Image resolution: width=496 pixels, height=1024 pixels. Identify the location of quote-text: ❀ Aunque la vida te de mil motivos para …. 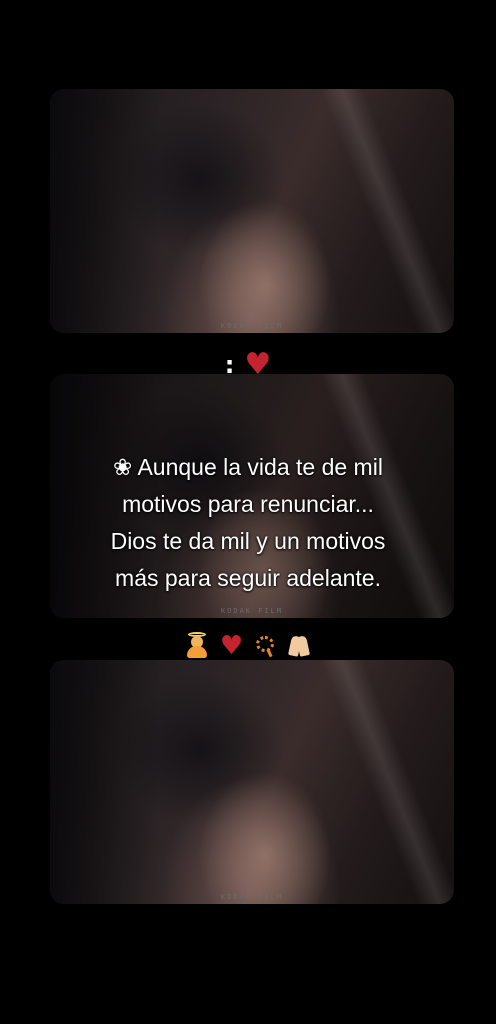
(248, 523).